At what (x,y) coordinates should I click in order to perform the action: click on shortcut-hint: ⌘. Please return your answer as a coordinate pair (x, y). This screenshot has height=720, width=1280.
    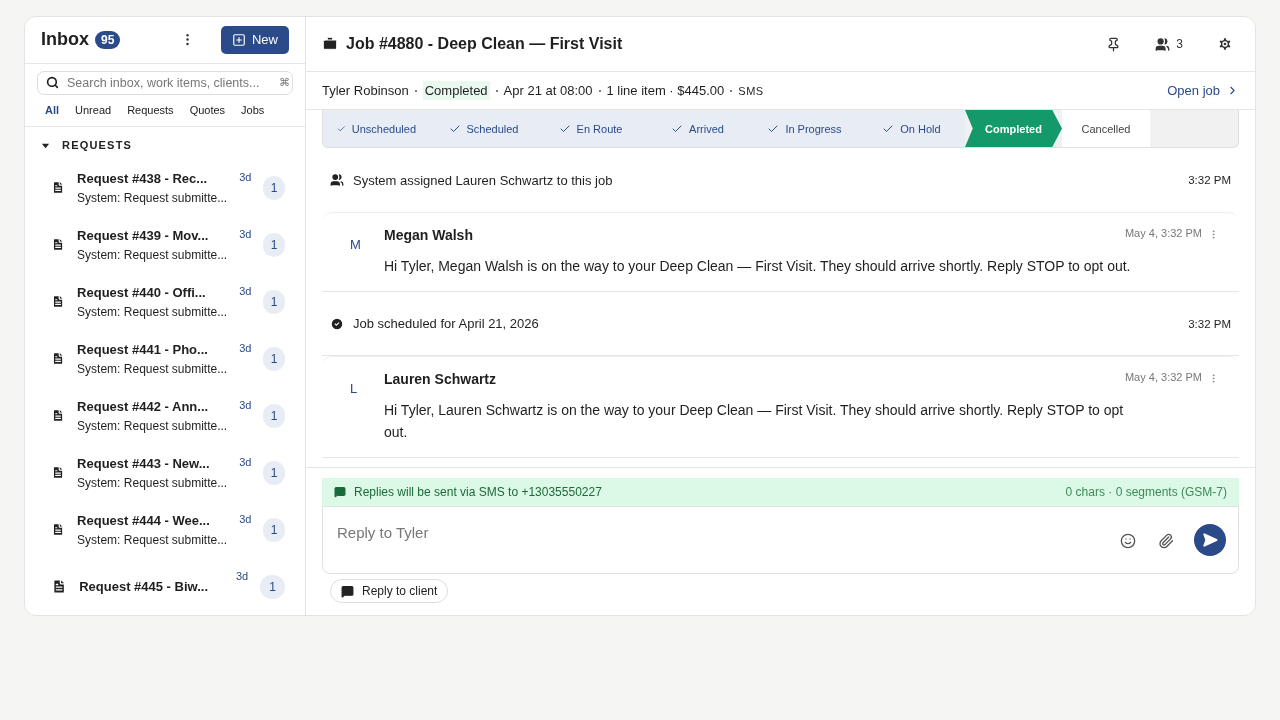
    Looking at the image, I should click on (285, 83).